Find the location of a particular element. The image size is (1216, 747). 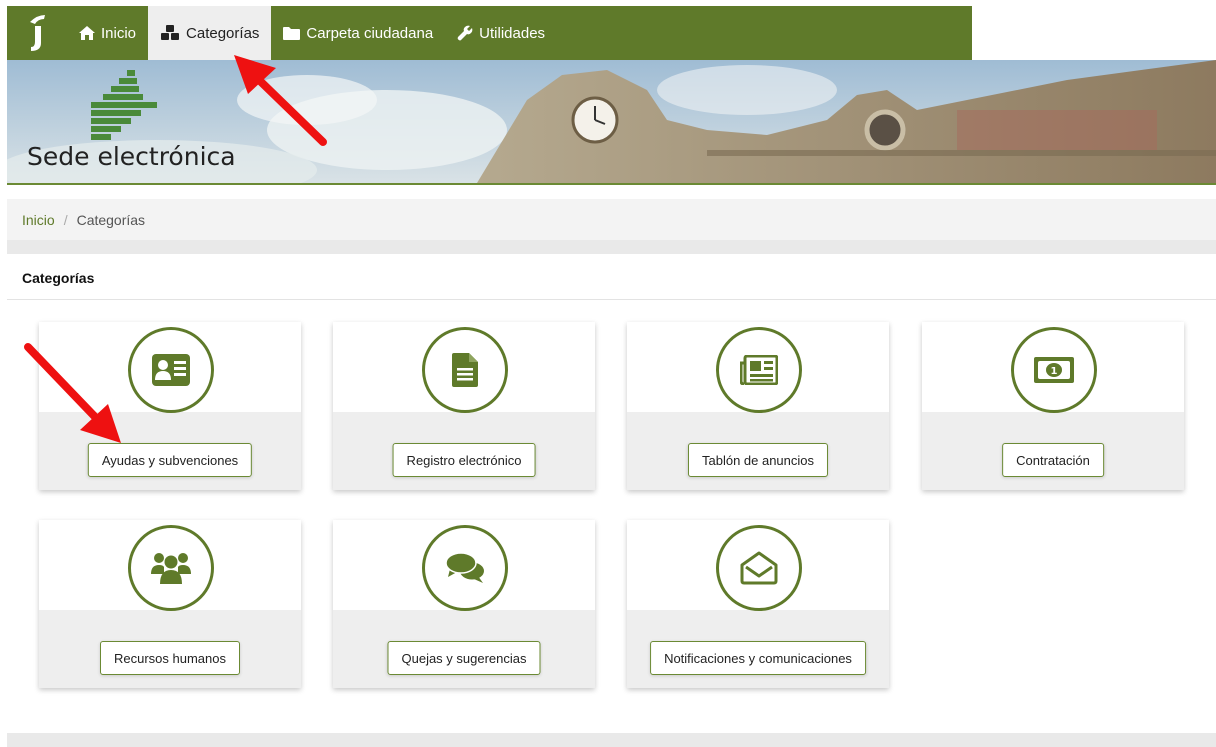

nav-item-inicio: Inicio is located at coordinates (107, 33).